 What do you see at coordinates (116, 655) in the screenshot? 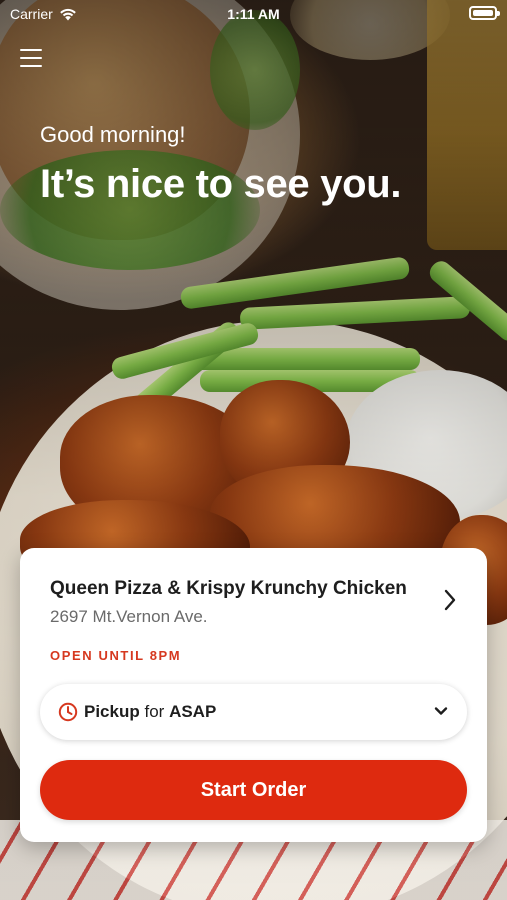
I see `hours-status: OPEN UNTIL 8PM` at bounding box center [116, 655].